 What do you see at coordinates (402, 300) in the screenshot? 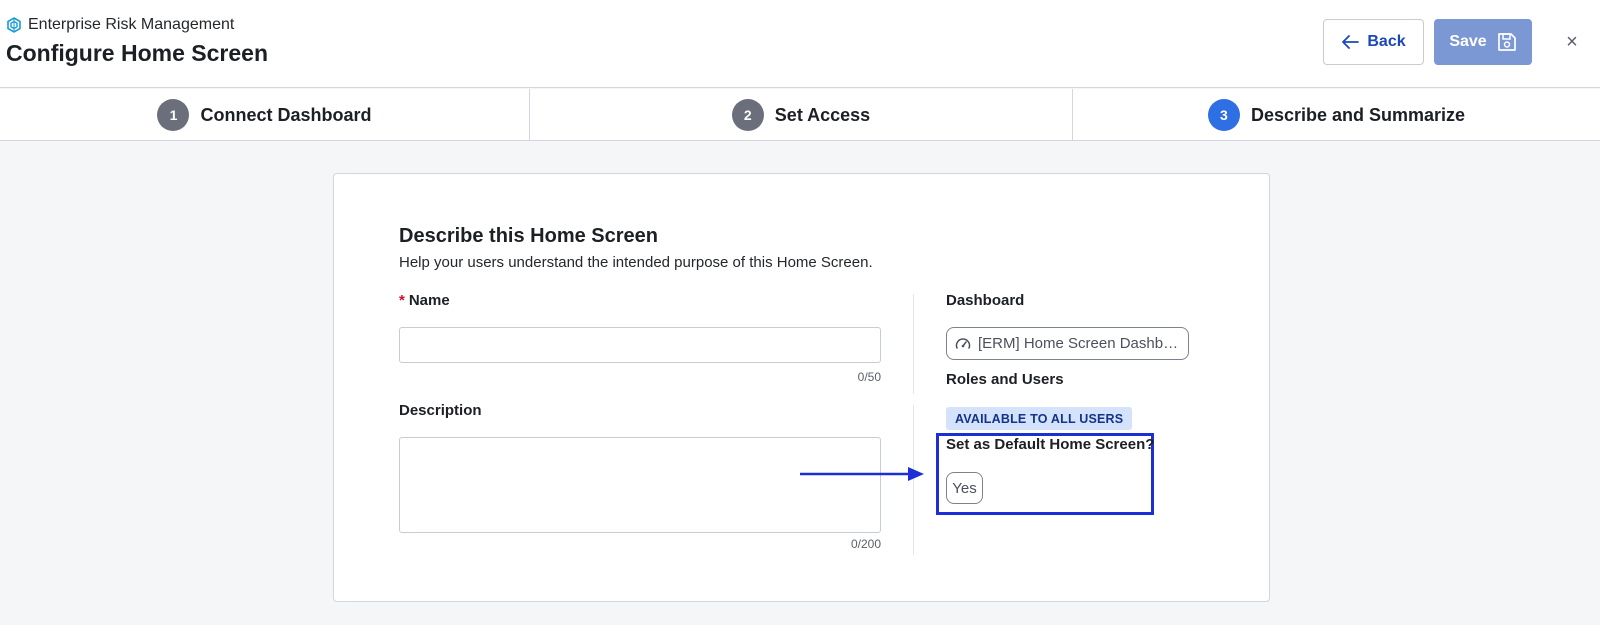
I see `required-marker: *` at bounding box center [402, 300].